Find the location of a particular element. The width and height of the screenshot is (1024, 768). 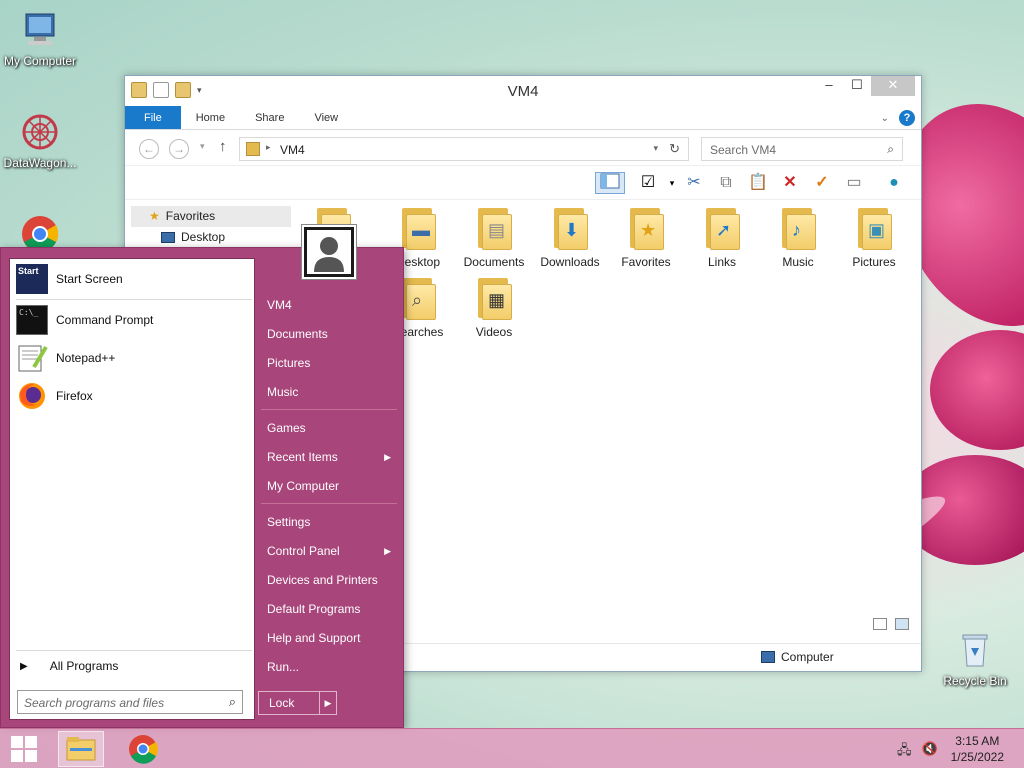

help-icon: ? is located at coordinates (907, 118).